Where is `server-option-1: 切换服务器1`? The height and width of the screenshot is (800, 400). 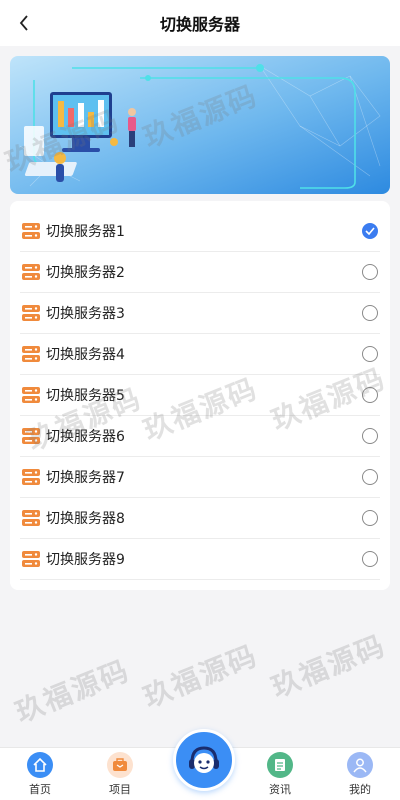 server-option-1: 切换服务器1 is located at coordinates (200, 231).